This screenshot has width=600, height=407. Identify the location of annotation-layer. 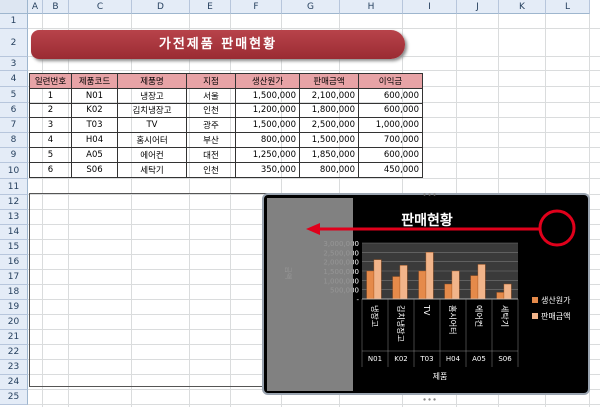
(441, 228).